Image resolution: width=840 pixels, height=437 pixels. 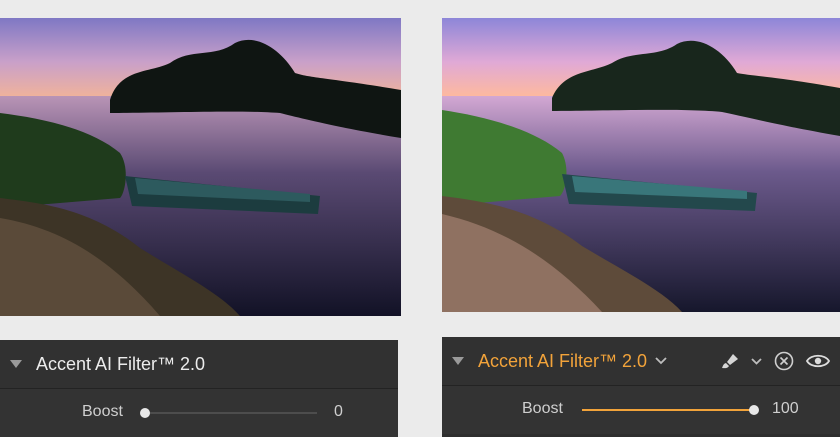 What do you see at coordinates (730, 361) in the screenshot?
I see `brush-icon` at bounding box center [730, 361].